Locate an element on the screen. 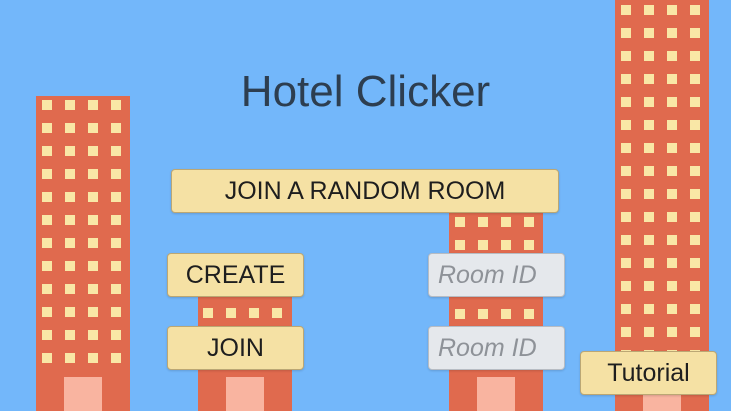 Image resolution: width=731 pixels, height=411 pixels. create-room-id-input is located at coordinates (496, 275).